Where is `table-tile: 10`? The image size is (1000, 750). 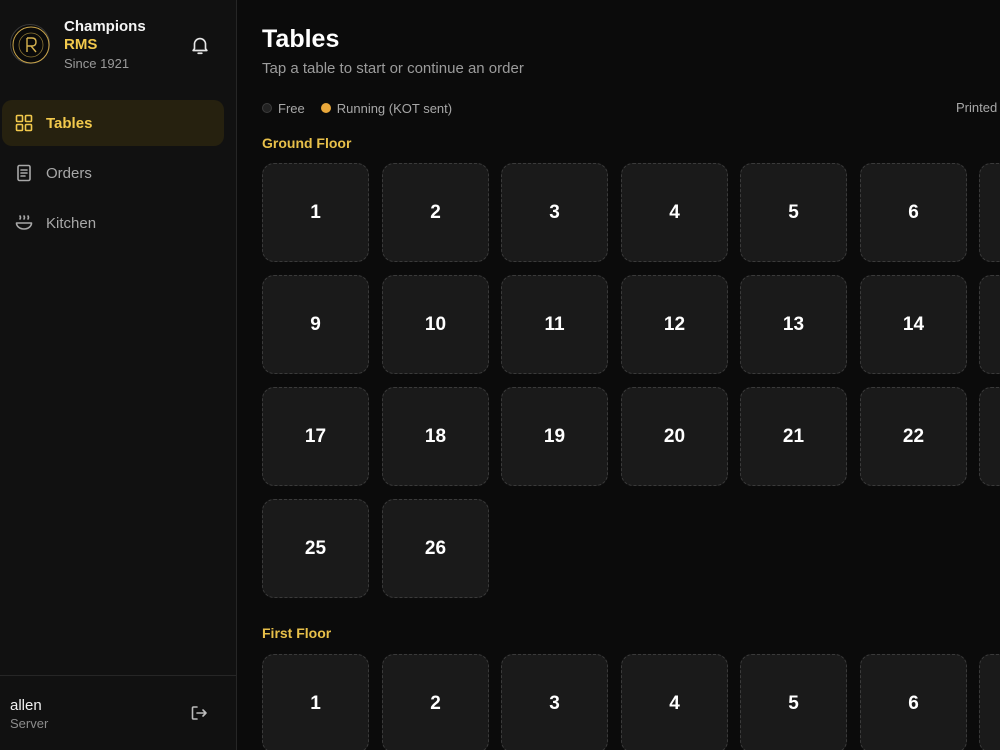
table-tile: 10 is located at coordinates (435, 324).